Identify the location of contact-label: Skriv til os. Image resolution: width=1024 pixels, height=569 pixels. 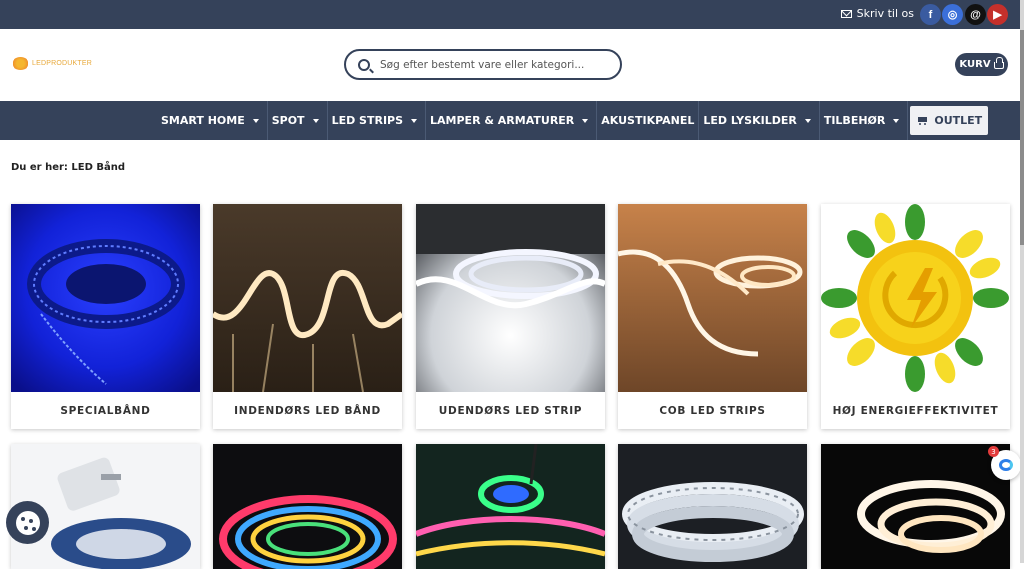
(885, 13).